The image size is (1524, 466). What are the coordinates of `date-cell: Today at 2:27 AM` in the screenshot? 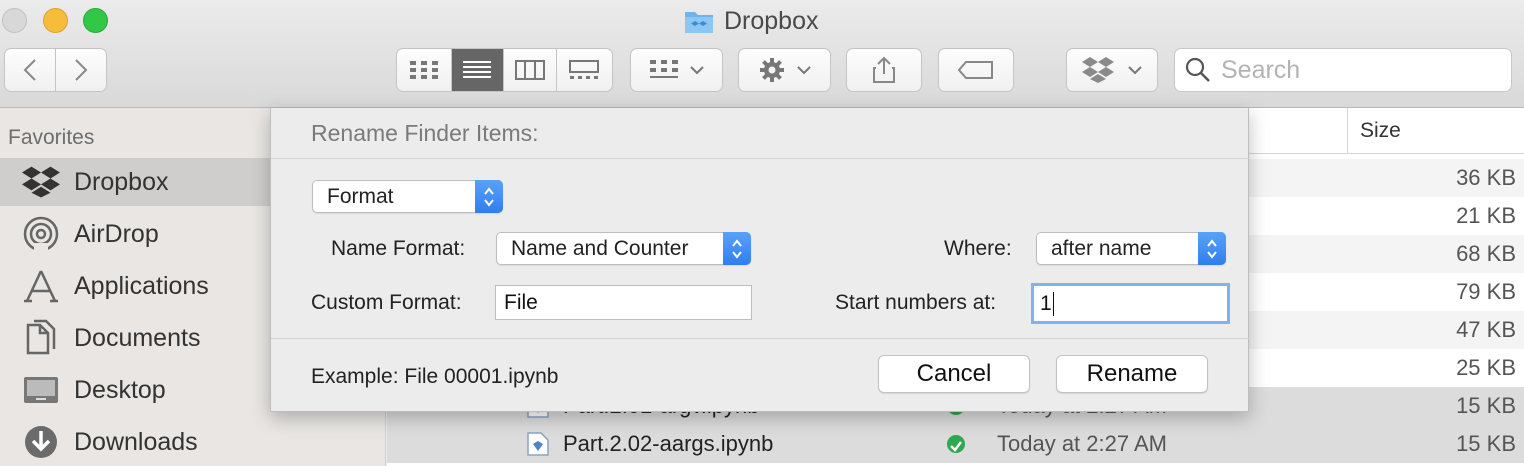 It's located at (1082, 443).